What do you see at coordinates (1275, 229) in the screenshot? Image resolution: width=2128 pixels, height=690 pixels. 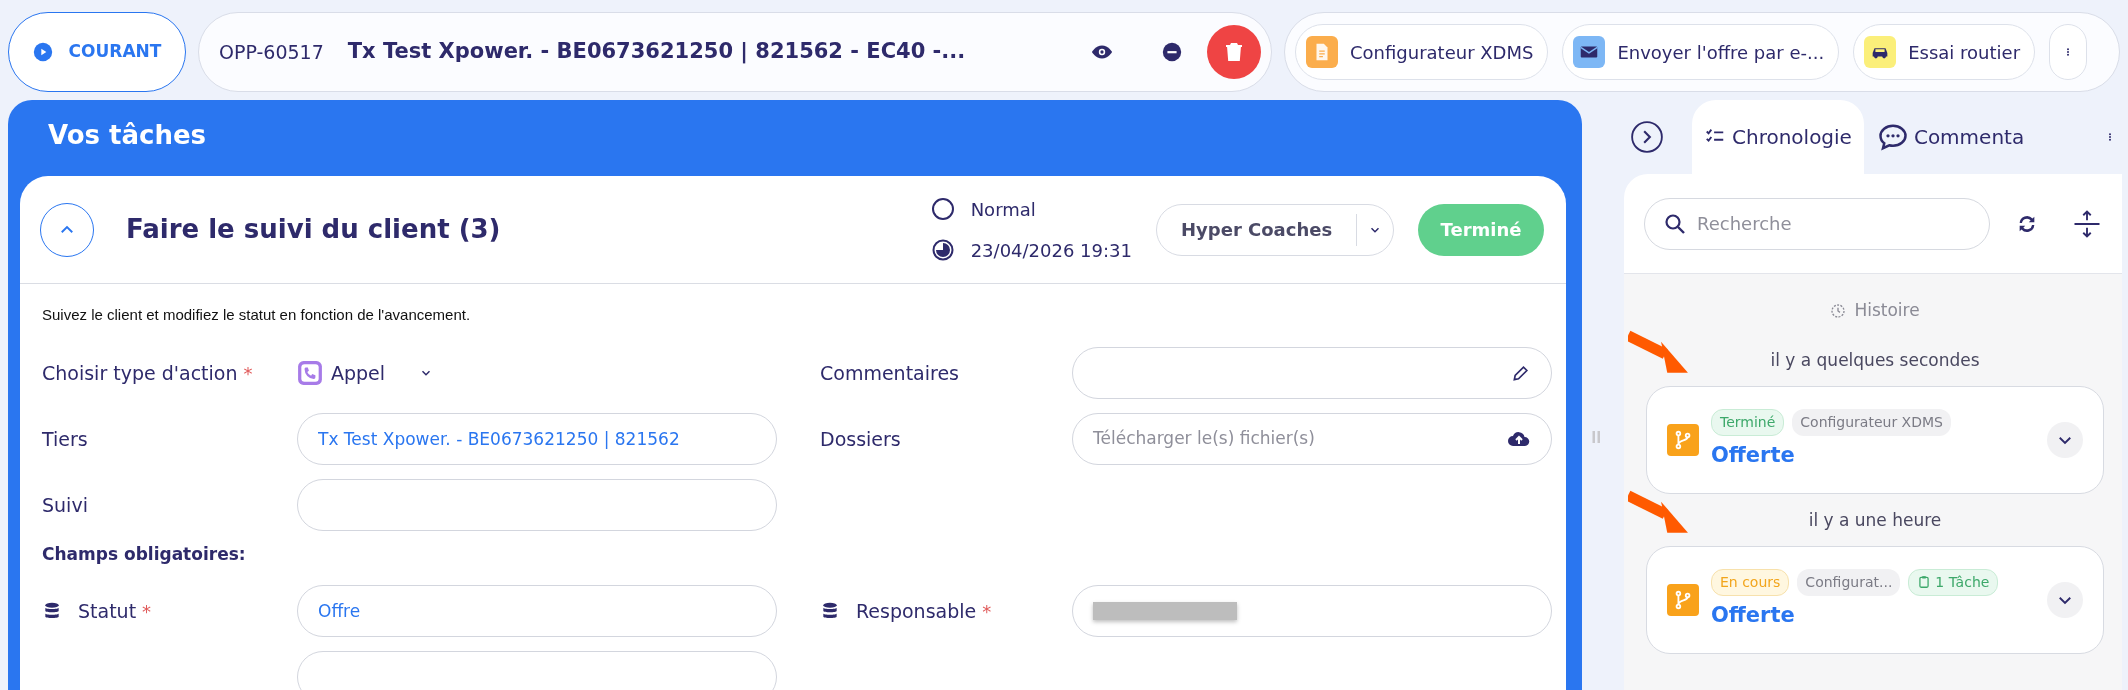 I see `assignee-dropdown: Hyper Coaches` at bounding box center [1275, 229].